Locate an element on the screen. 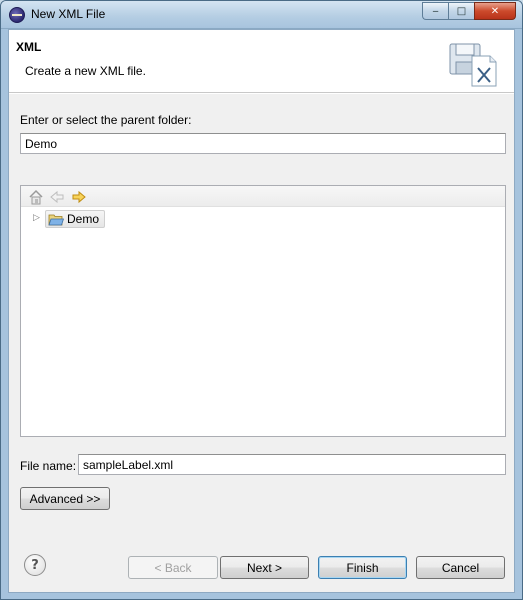 The height and width of the screenshot is (600, 523). parent-folder-input: Demo is located at coordinates (263, 143).